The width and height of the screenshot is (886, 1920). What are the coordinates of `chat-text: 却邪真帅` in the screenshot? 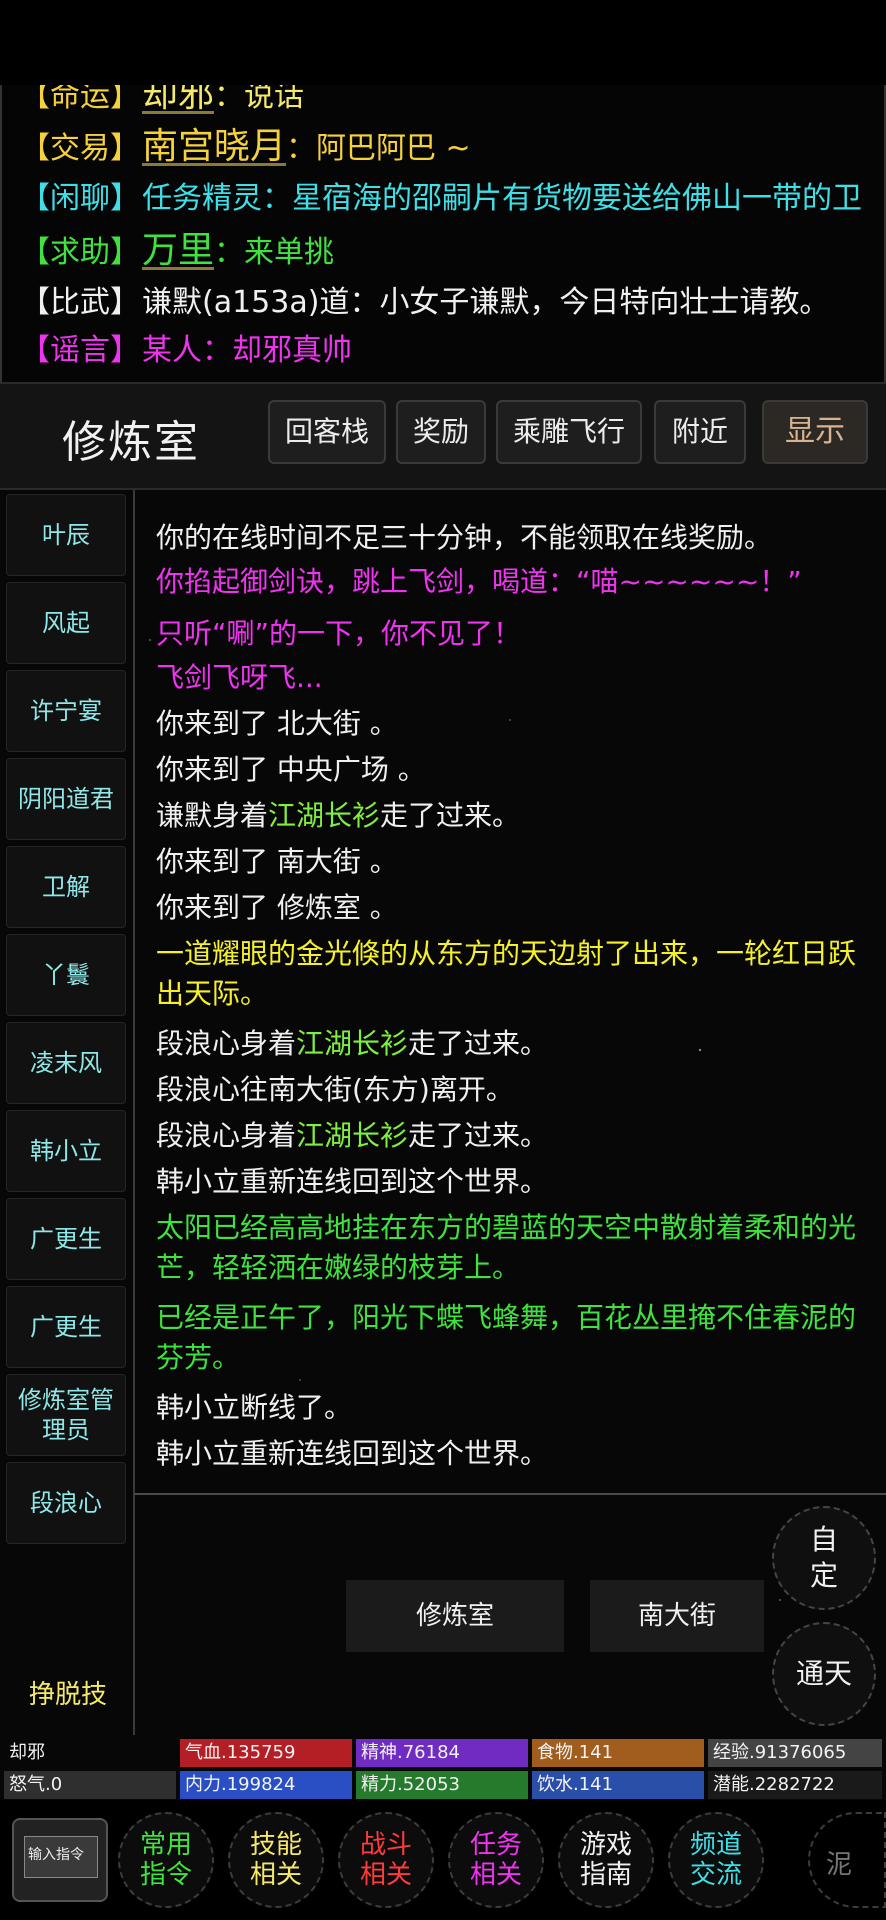 It's located at (292, 350).